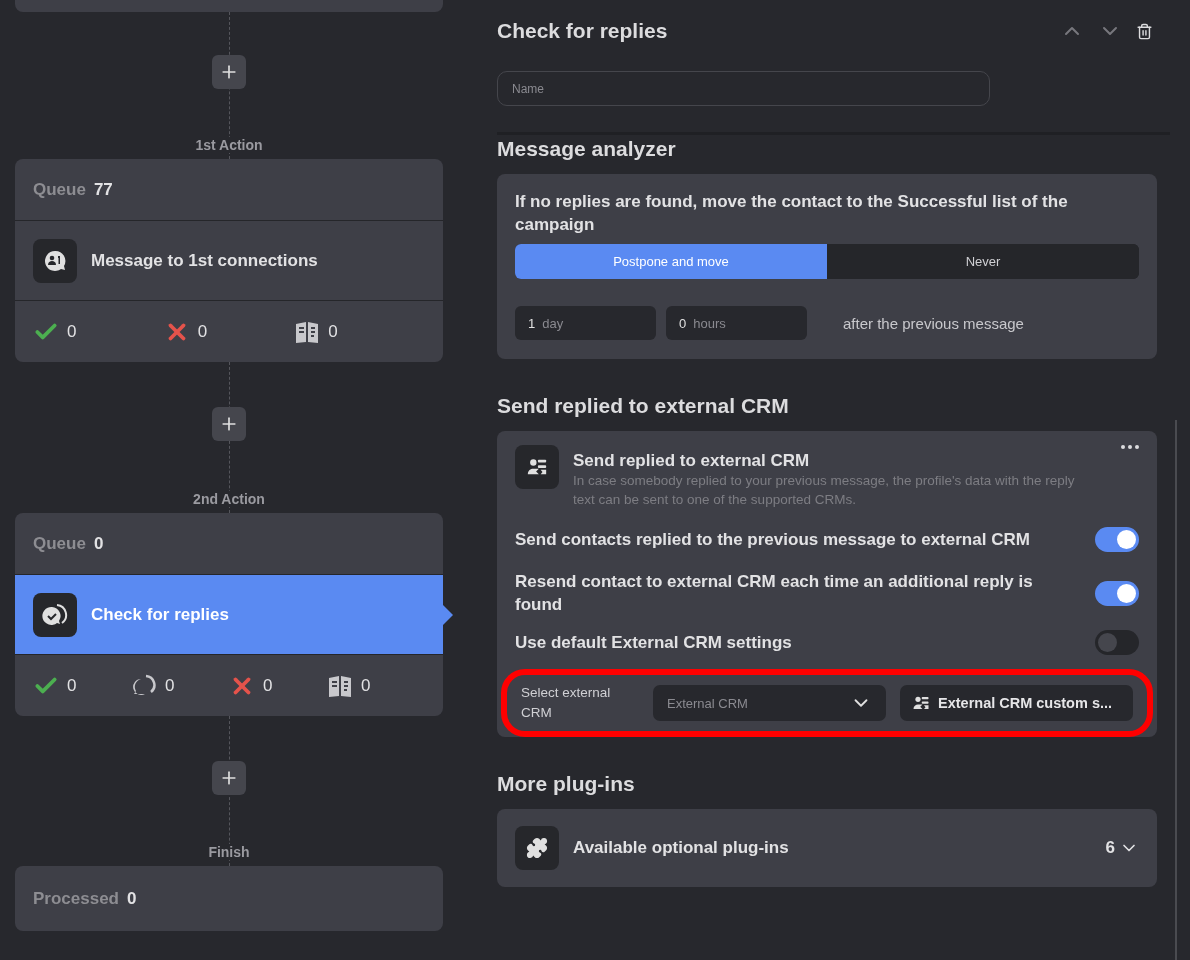 Image resolution: width=1190 pixels, height=960 pixels. Describe the element at coordinates (583, 31) in the screenshot. I see `panel-title: Check for replies` at that location.